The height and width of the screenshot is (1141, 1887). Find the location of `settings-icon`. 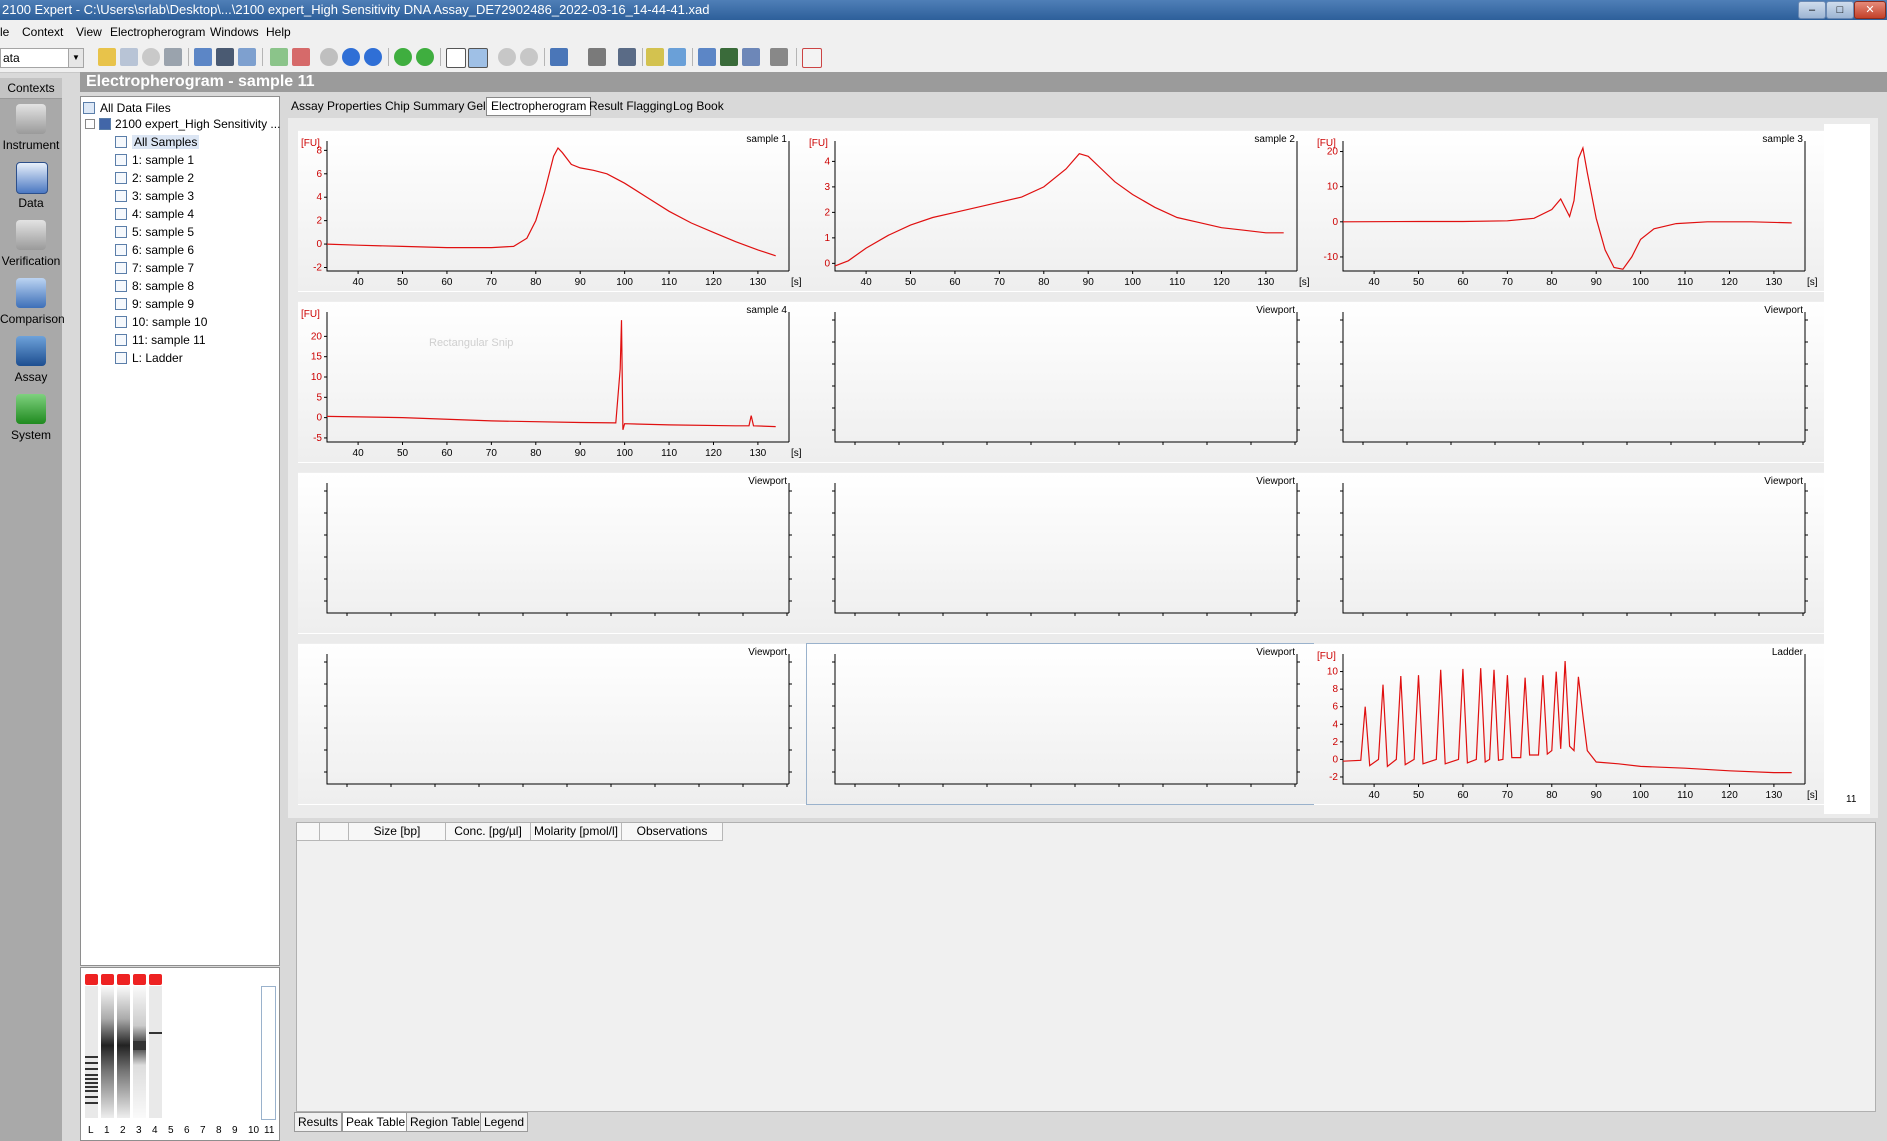

settings-icon is located at coordinates (779, 57).